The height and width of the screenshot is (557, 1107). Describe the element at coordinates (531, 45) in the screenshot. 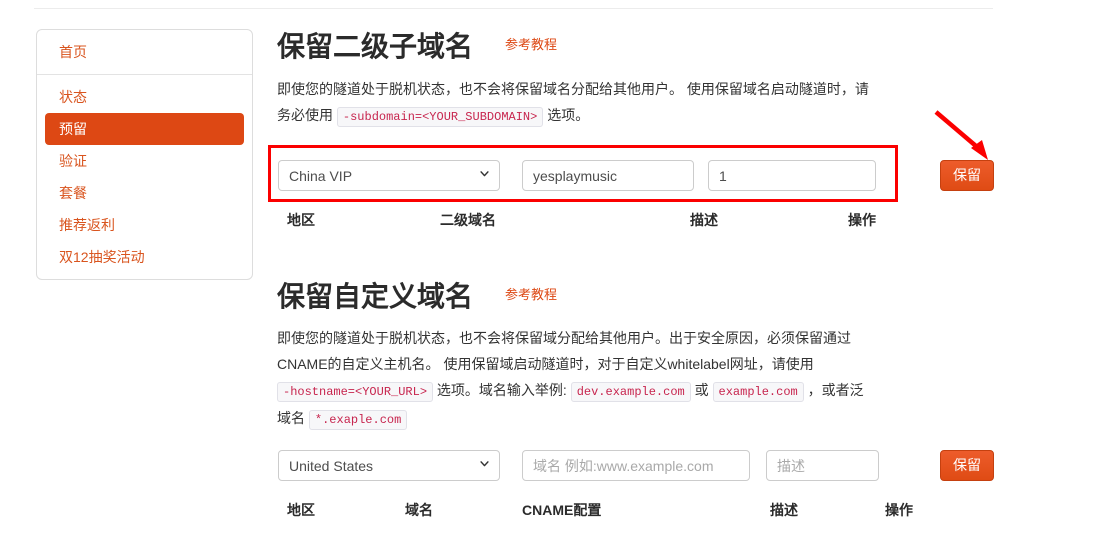

I see `tutorial-link-subdomain: 参考教程` at that location.